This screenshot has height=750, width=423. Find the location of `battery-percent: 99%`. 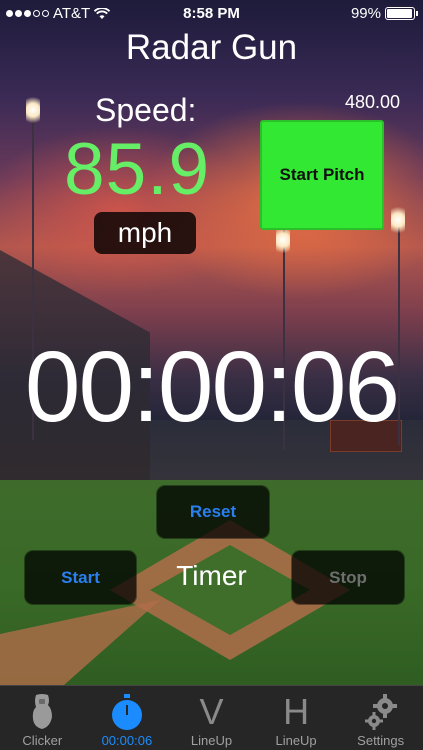

battery-percent: 99% is located at coordinates (365, 13).